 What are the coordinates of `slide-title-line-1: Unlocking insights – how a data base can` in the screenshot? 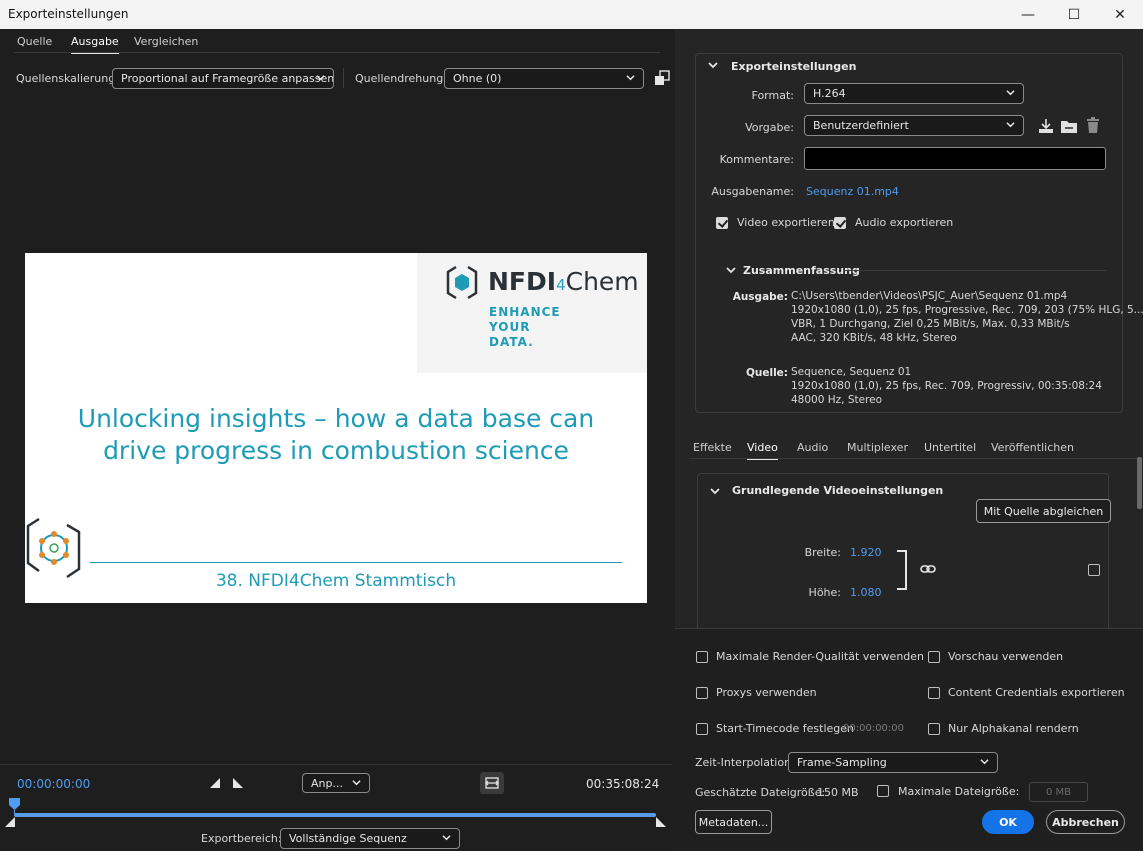 It's located at (336, 418).